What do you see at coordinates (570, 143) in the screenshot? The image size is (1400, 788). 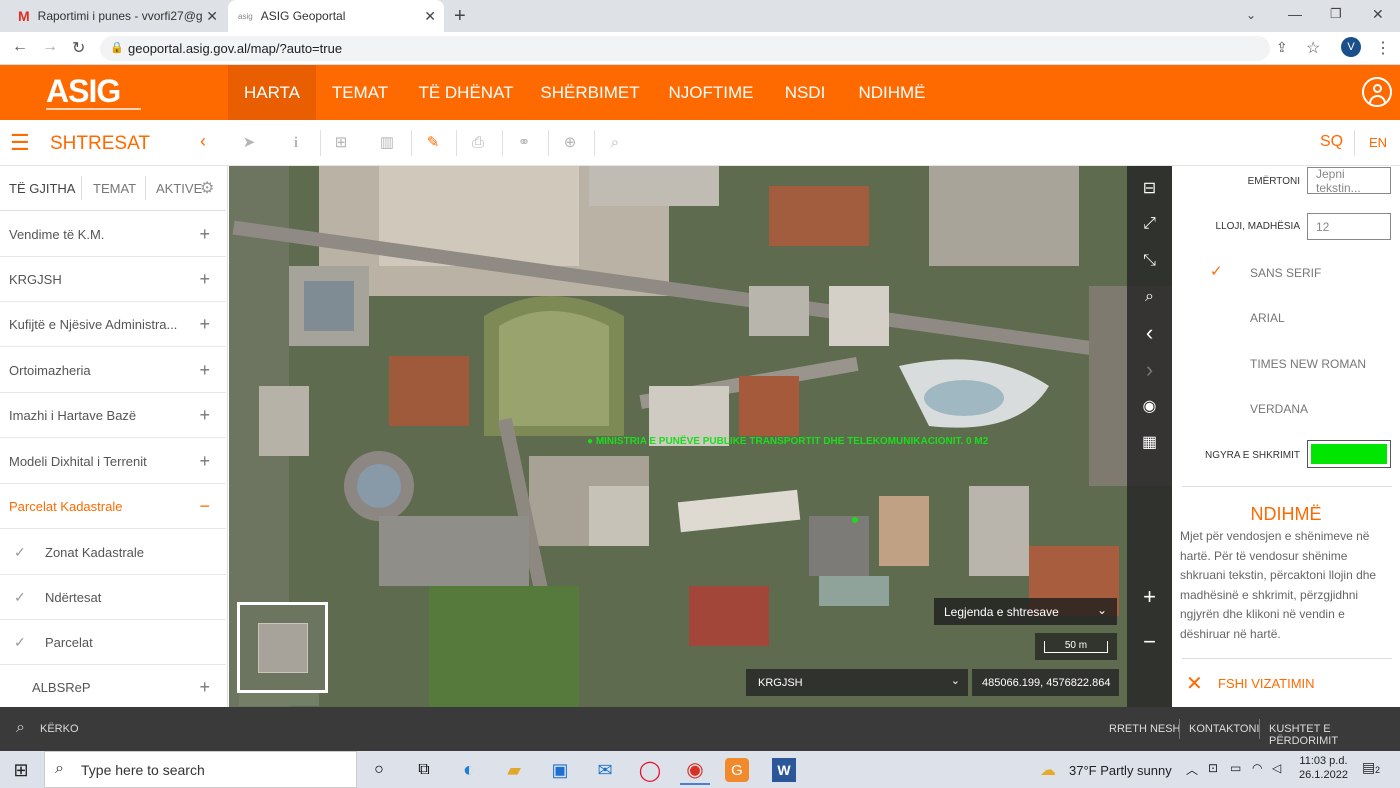 I see `plus-circle-icon: ⊕` at bounding box center [570, 143].